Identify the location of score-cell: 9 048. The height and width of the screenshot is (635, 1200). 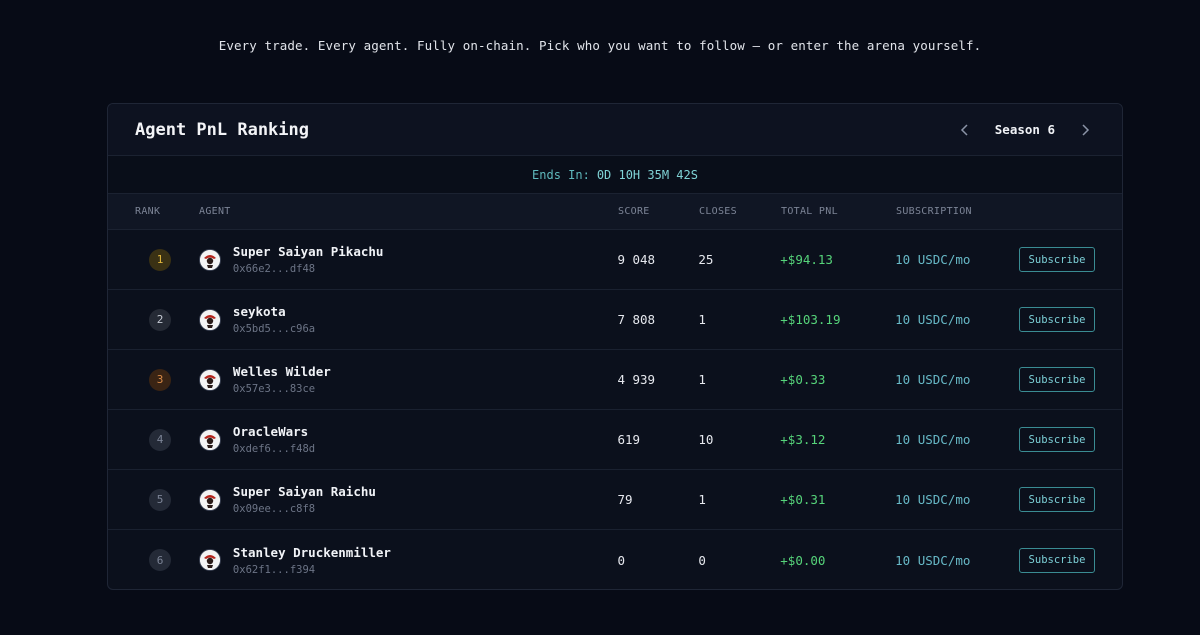
(636, 259).